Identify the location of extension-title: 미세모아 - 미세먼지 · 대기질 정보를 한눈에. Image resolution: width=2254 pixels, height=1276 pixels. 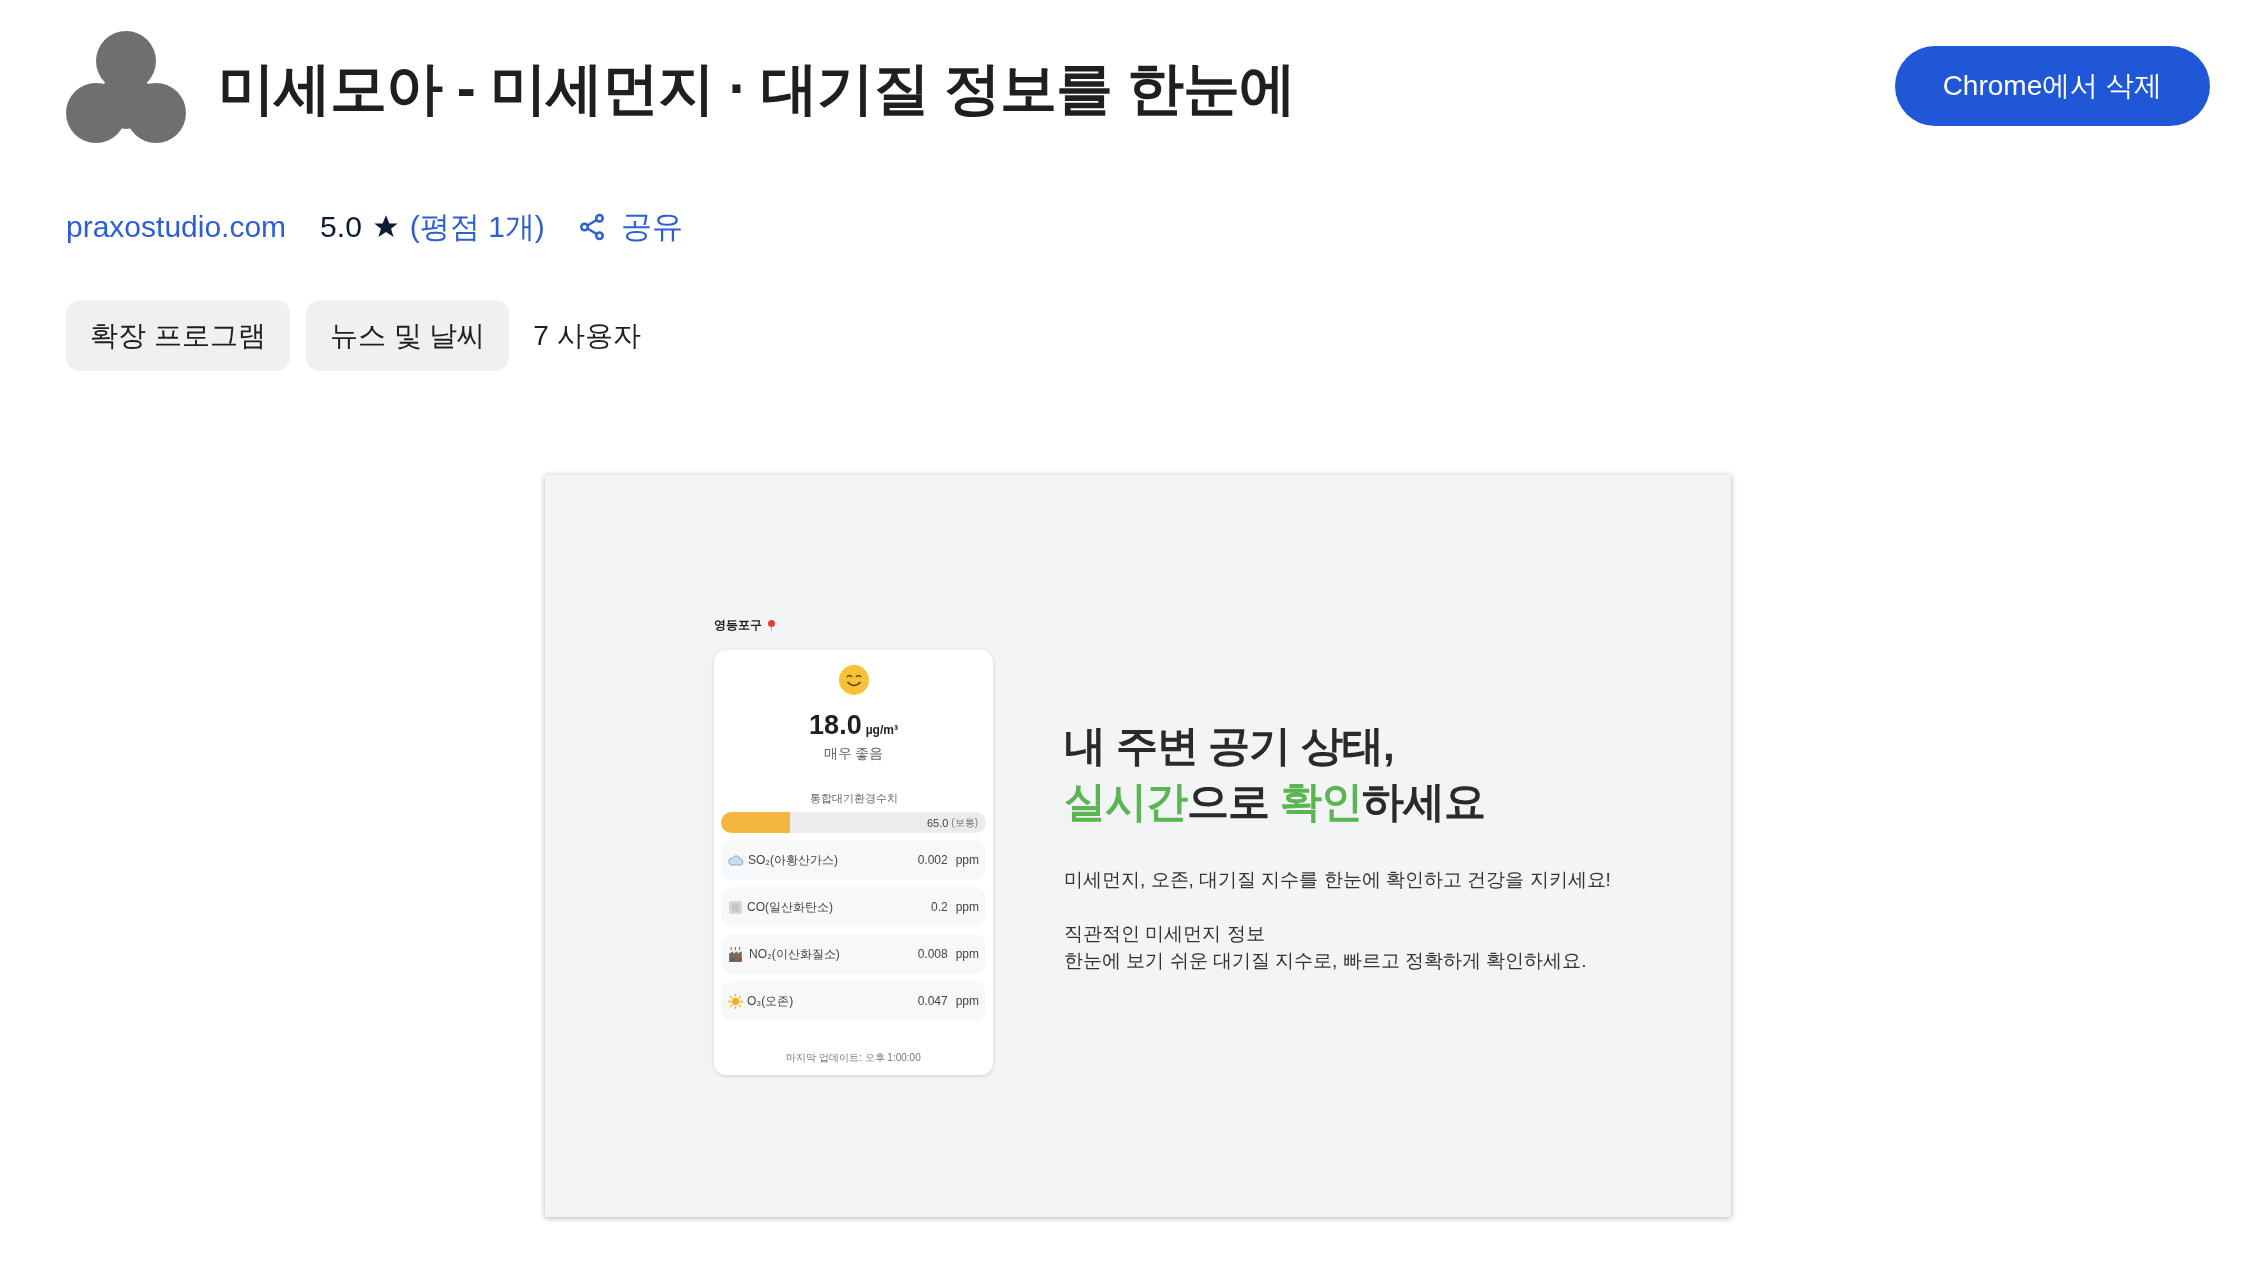
(757, 88).